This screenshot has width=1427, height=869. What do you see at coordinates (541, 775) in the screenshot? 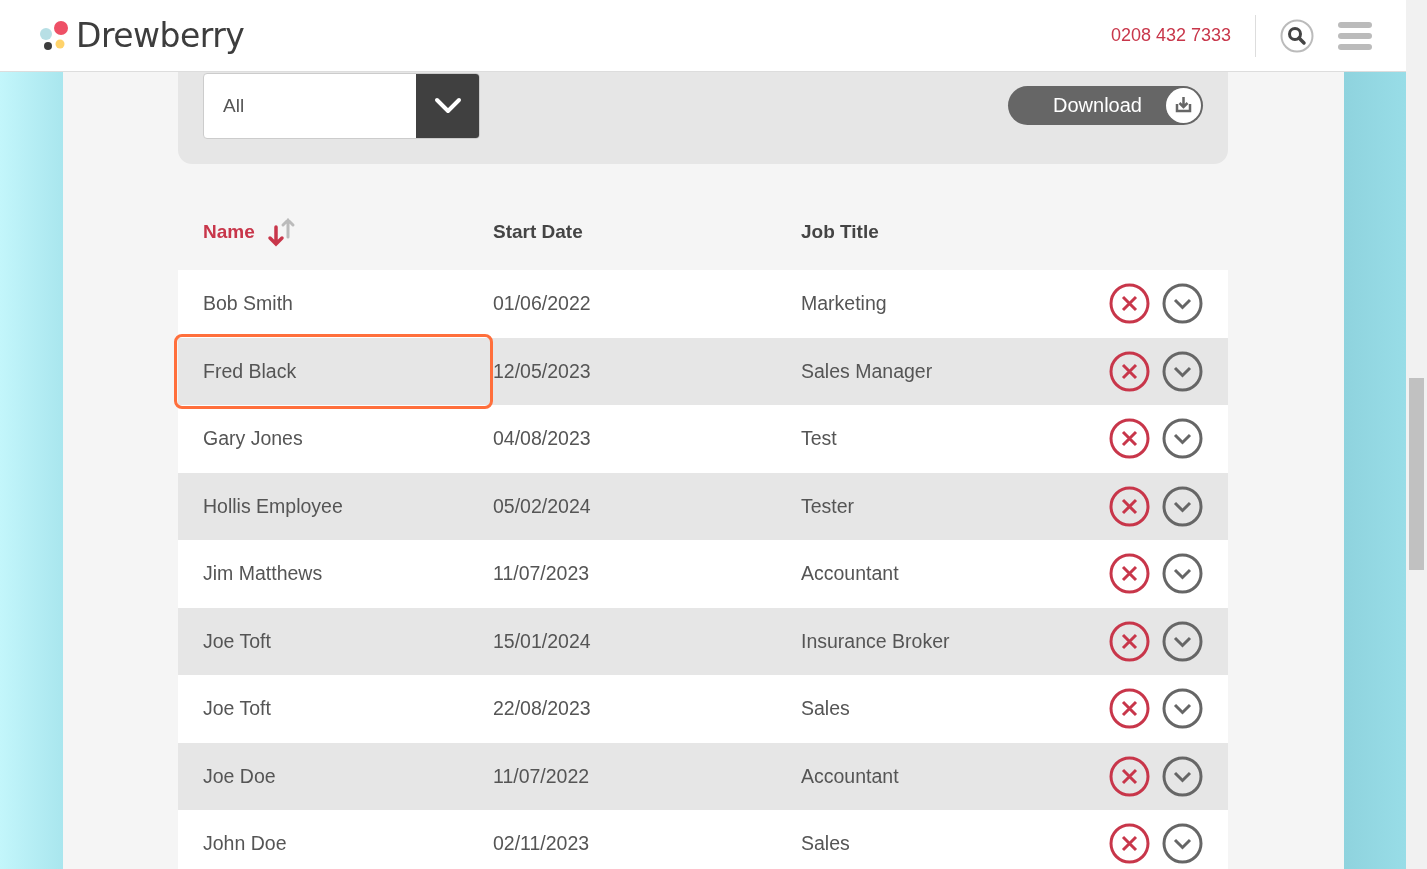
I see `table-cell: 11/07/2022` at bounding box center [541, 775].